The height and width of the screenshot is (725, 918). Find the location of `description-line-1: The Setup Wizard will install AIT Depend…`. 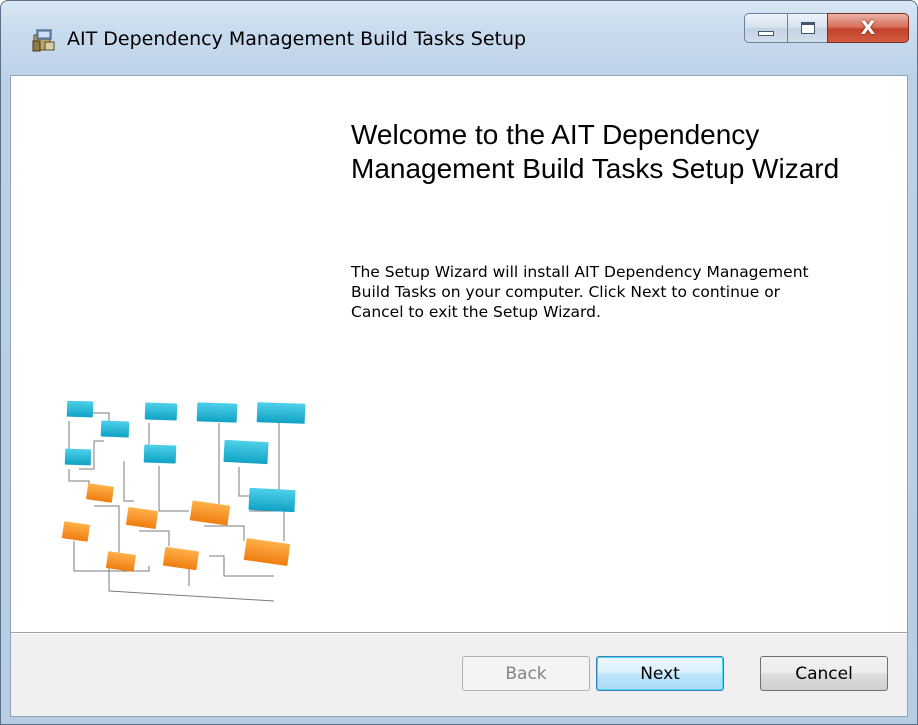

description-line-1: The Setup Wizard will install AIT Depend… is located at coordinates (580, 272).